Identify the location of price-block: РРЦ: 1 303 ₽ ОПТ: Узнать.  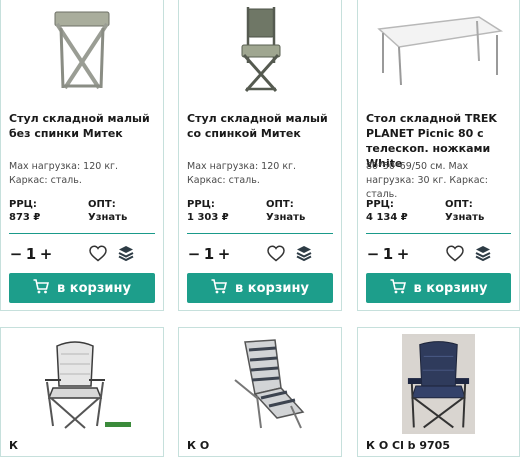
(261, 212).